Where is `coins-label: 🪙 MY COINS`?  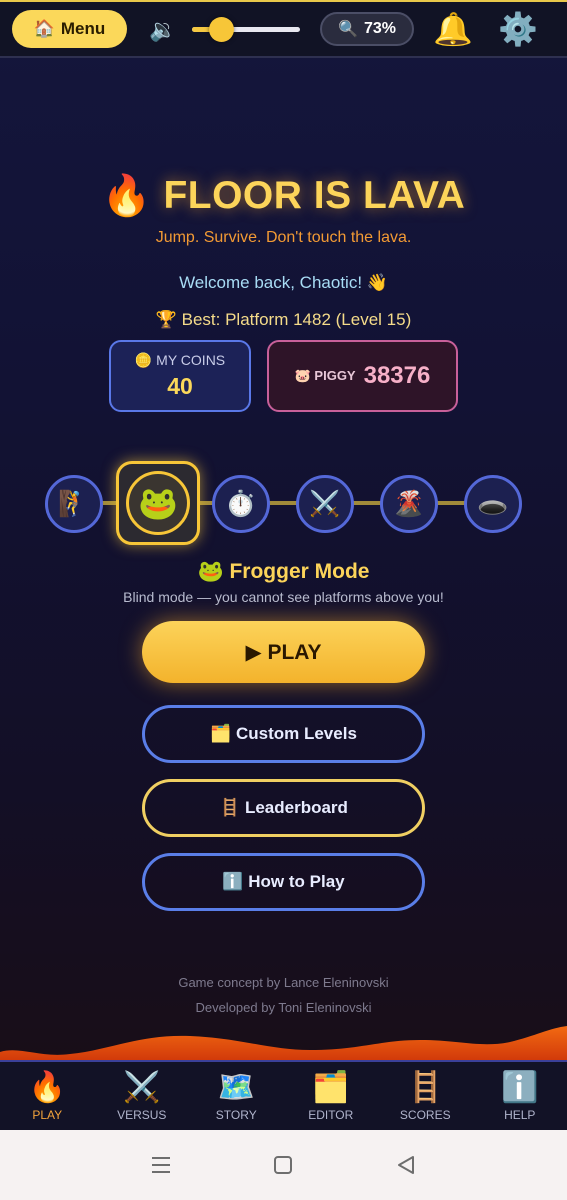
coins-label: 🪙 MY COINS is located at coordinates (180, 360).